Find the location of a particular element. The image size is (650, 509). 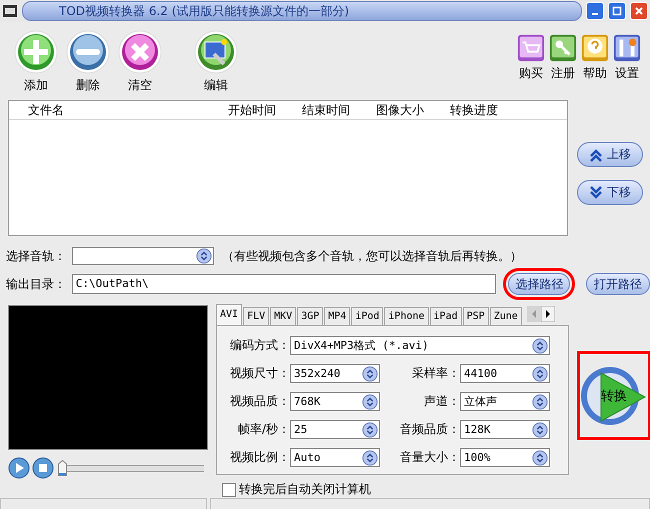

setting-dropdown: 352x240 is located at coordinates (335, 373).